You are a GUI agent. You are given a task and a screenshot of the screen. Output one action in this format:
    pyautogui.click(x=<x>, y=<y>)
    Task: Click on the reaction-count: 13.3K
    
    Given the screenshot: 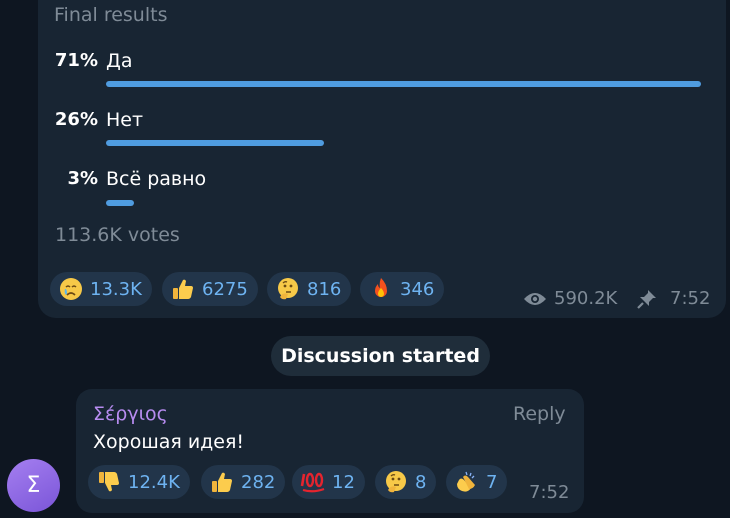 What is the action you would take?
    pyautogui.click(x=116, y=289)
    